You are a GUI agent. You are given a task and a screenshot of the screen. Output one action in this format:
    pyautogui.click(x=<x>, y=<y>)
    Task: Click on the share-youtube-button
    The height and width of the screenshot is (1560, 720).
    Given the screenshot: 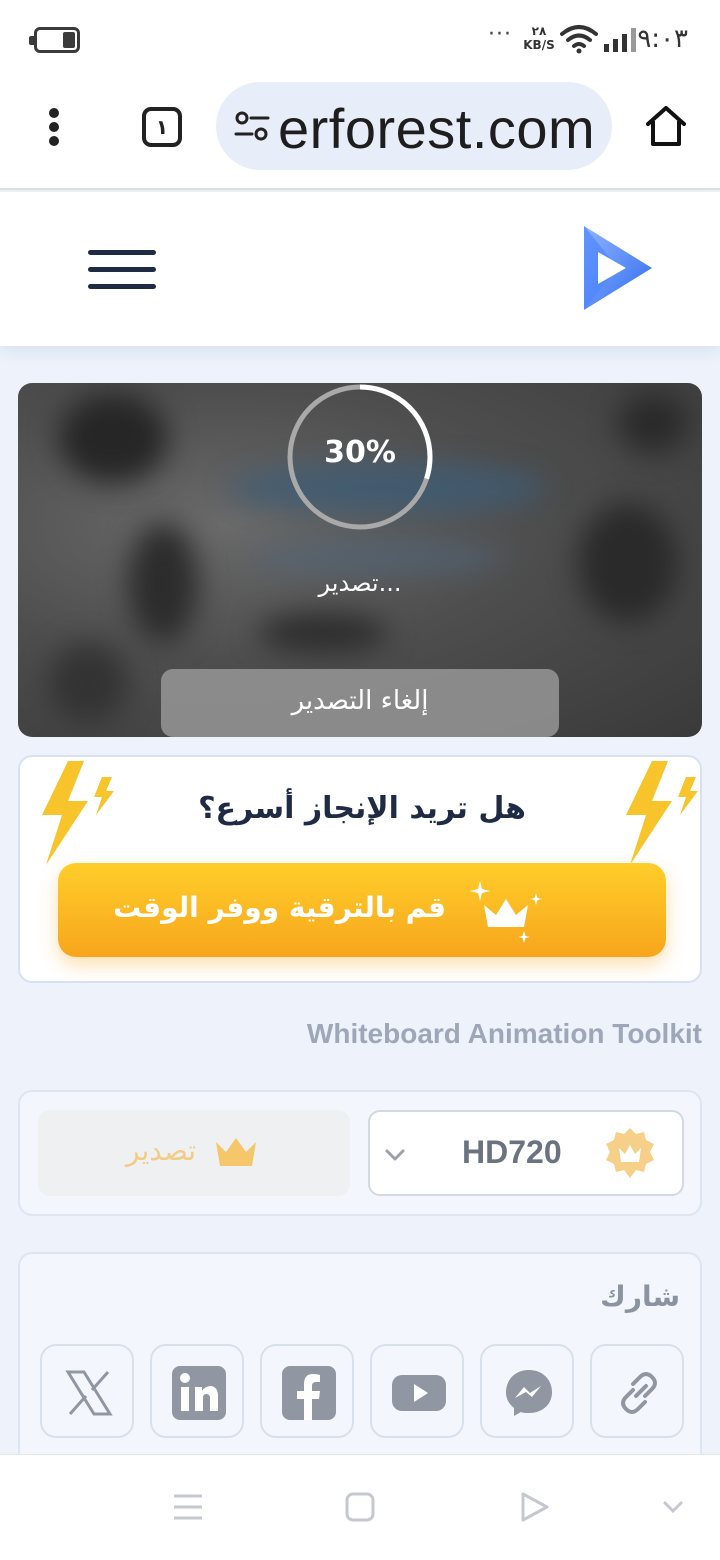 What is the action you would take?
    pyautogui.click(x=417, y=1391)
    